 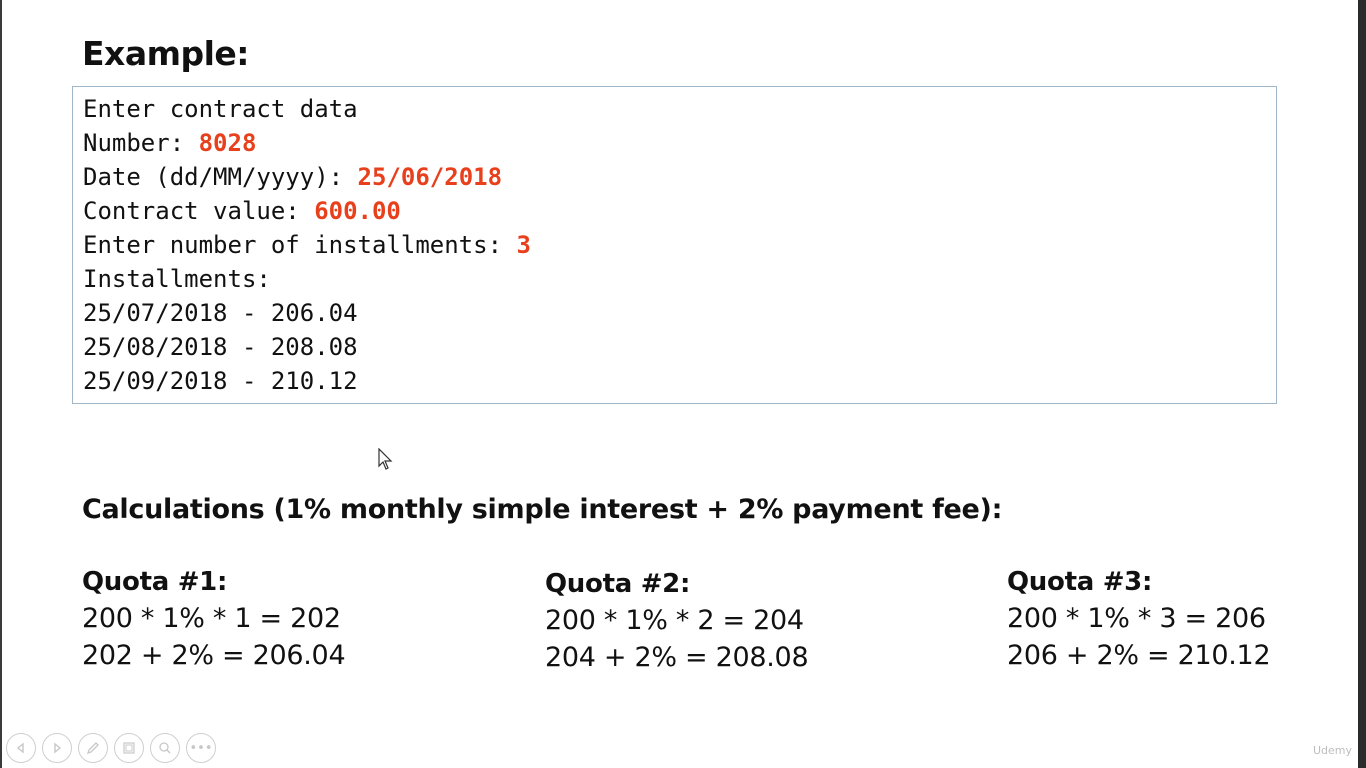 What do you see at coordinates (129, 748) in the screenshot?
I see `slides-icon` at bounding box center [129, 748].